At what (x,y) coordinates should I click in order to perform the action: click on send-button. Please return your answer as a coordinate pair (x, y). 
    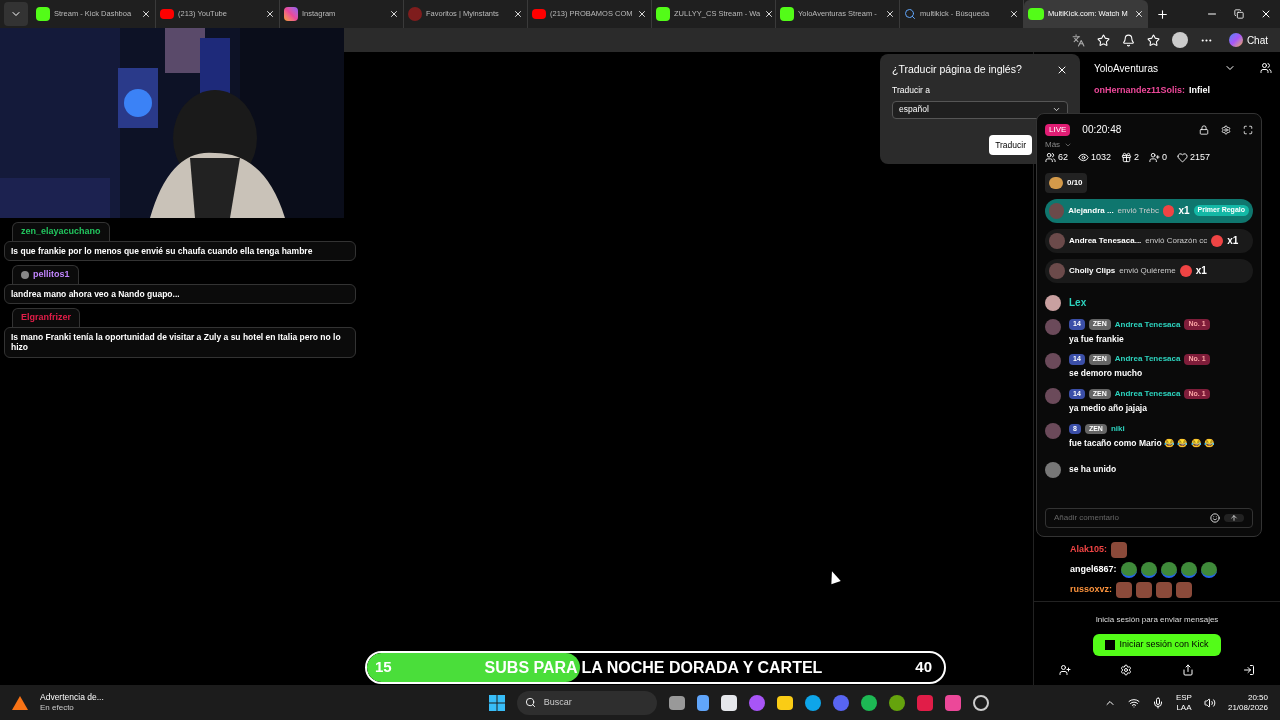
    Looking at the image, I should click on (1234, 518).